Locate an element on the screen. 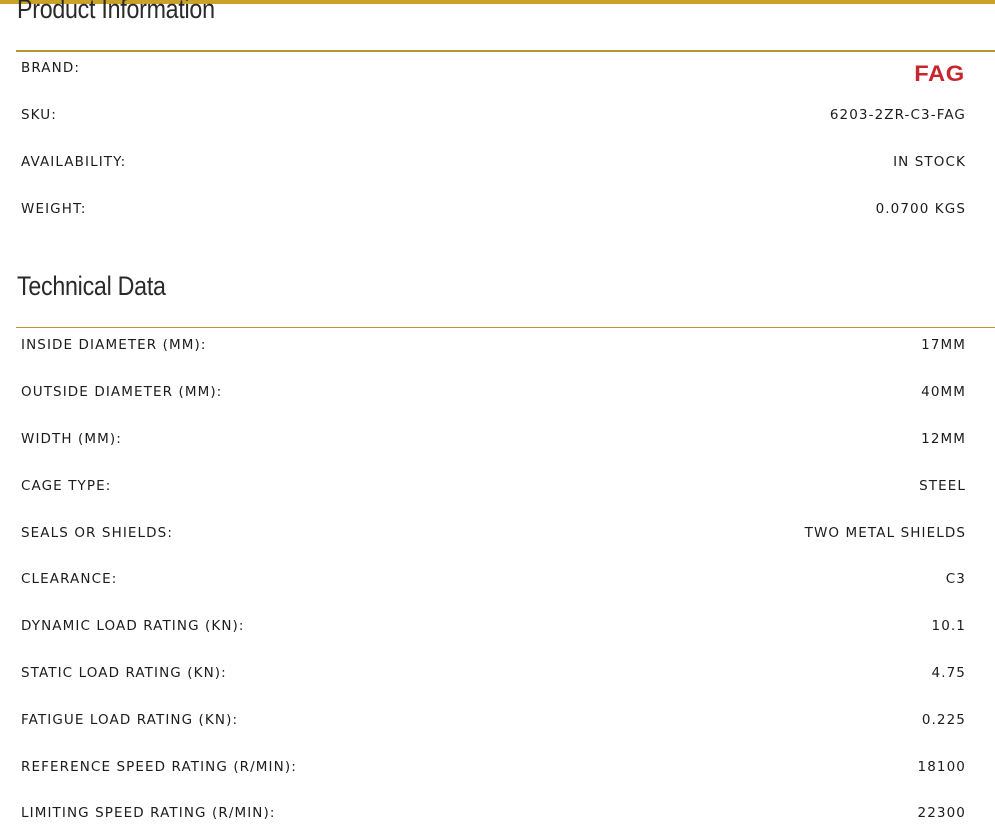  spec-row-clearance: CLEARANCE: C3 is located at coordinates (493, 579).